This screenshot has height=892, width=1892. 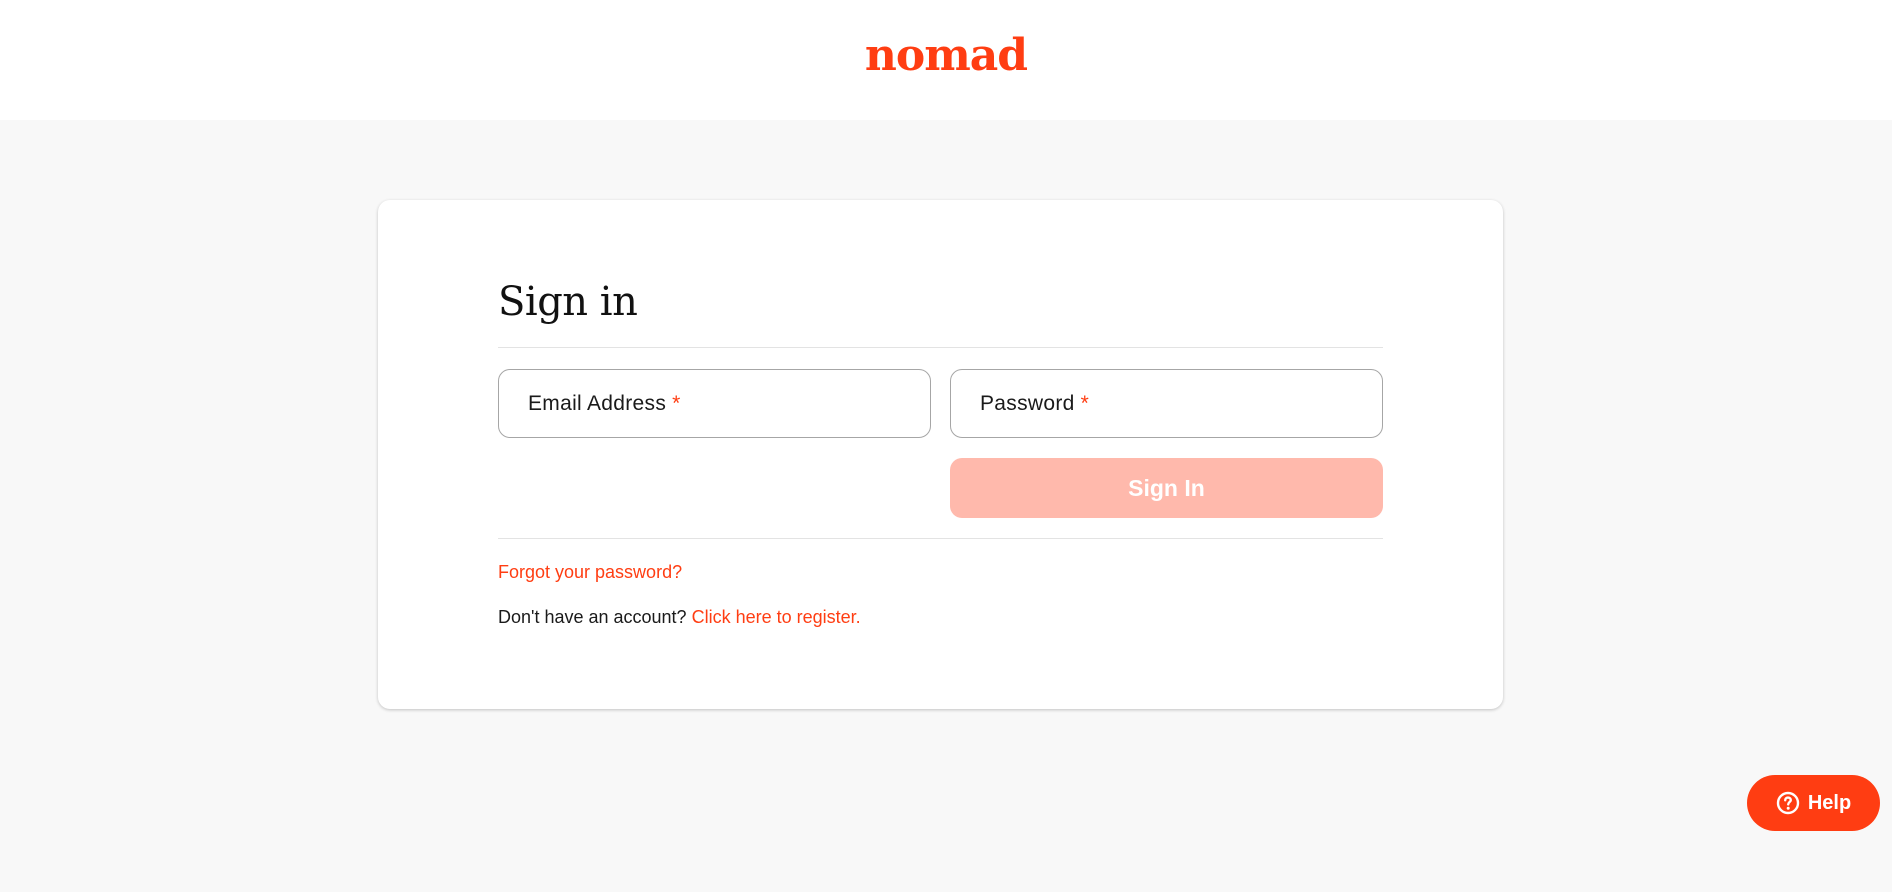 What do you see at coordinates (1166, 403) in the screenshot?
I see `password-field: Password *` at bounding box center [1166, 403].